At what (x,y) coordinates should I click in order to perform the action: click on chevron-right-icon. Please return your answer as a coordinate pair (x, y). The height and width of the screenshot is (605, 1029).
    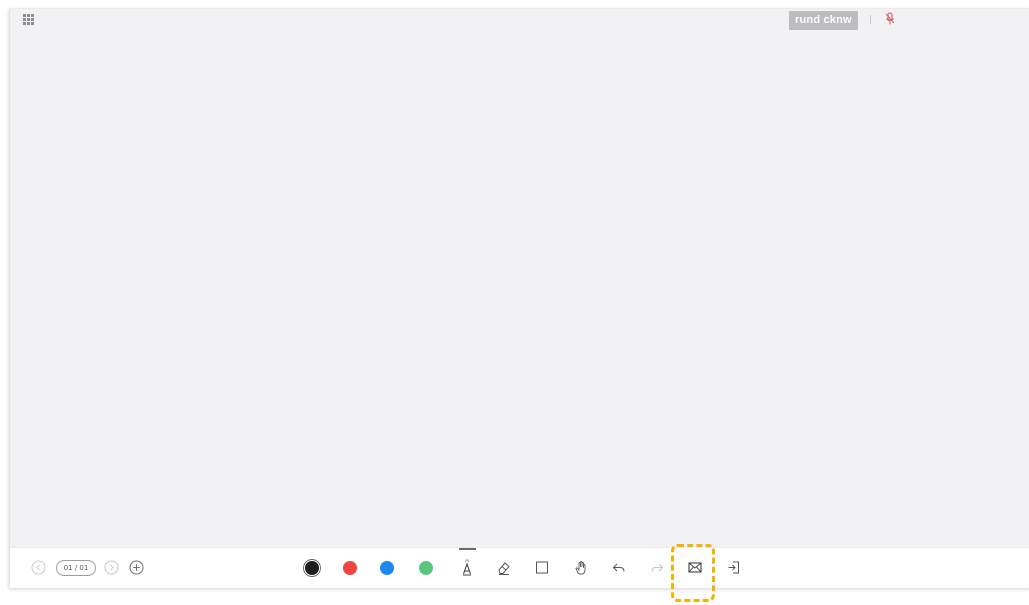
    Looking at the image, I should click on (111, 567).